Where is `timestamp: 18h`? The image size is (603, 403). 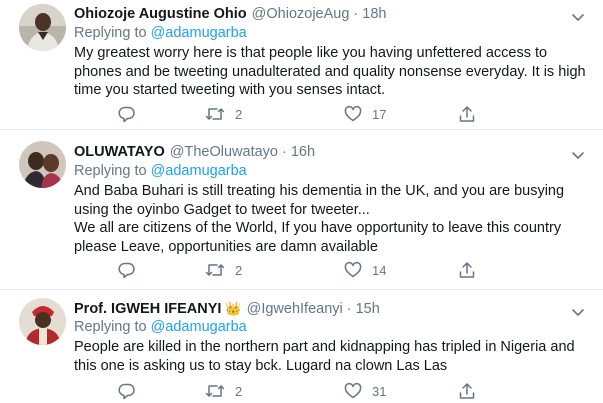
timestamp: 18h is located at coordinates (374, 14).